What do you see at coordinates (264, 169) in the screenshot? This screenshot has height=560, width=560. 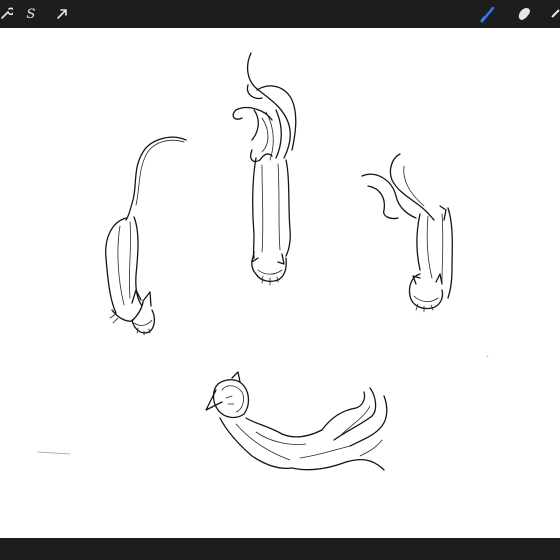 I see `cat-sketch-top` at bounding box center [264, 169].